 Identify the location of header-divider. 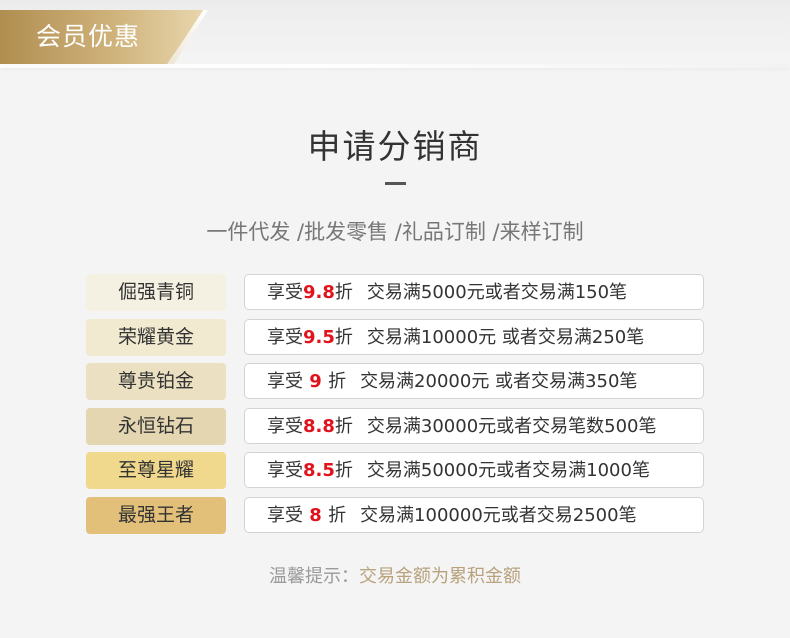
(395, 66).